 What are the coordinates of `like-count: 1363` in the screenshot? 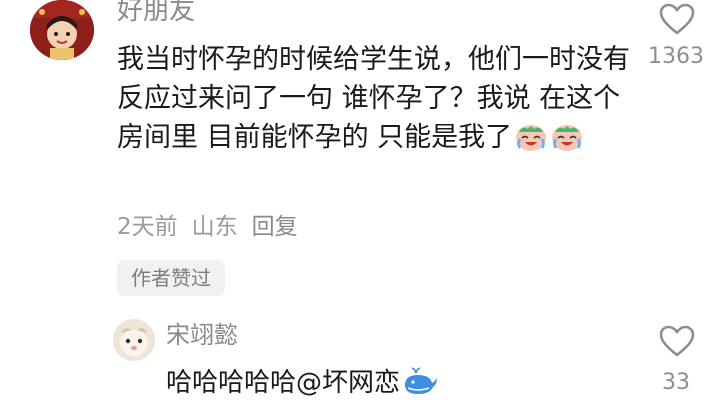 It's located at (676, 56).